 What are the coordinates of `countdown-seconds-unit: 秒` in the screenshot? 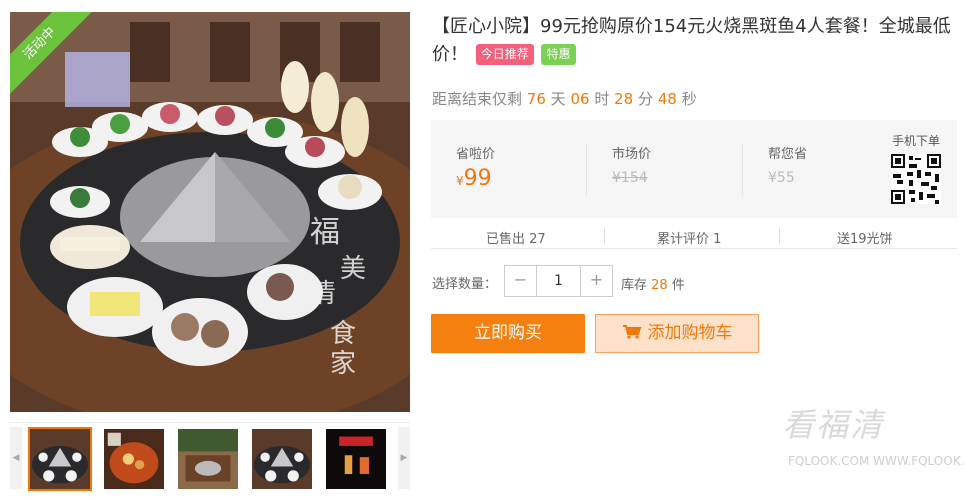 It's located at (689, 99).